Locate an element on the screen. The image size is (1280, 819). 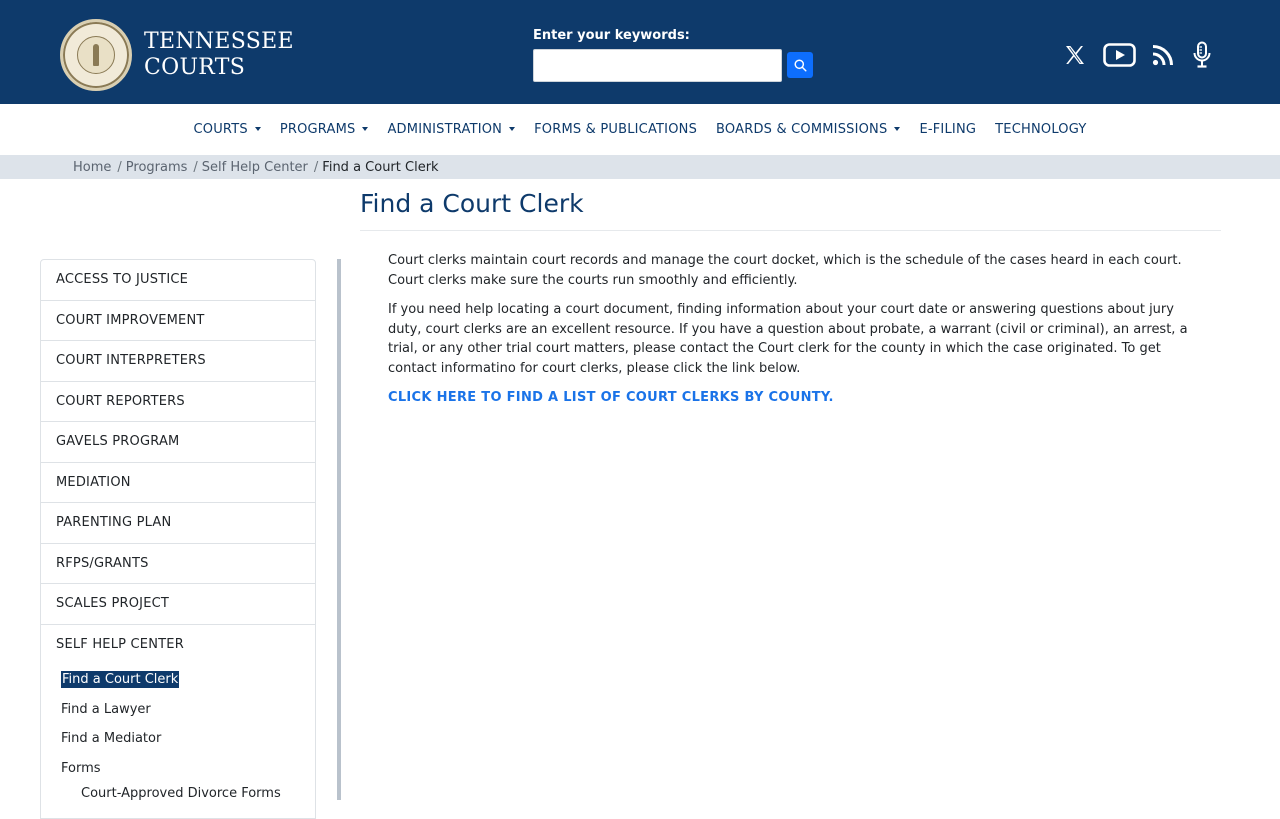
rss-icon is located at coordinates (1162, 55).